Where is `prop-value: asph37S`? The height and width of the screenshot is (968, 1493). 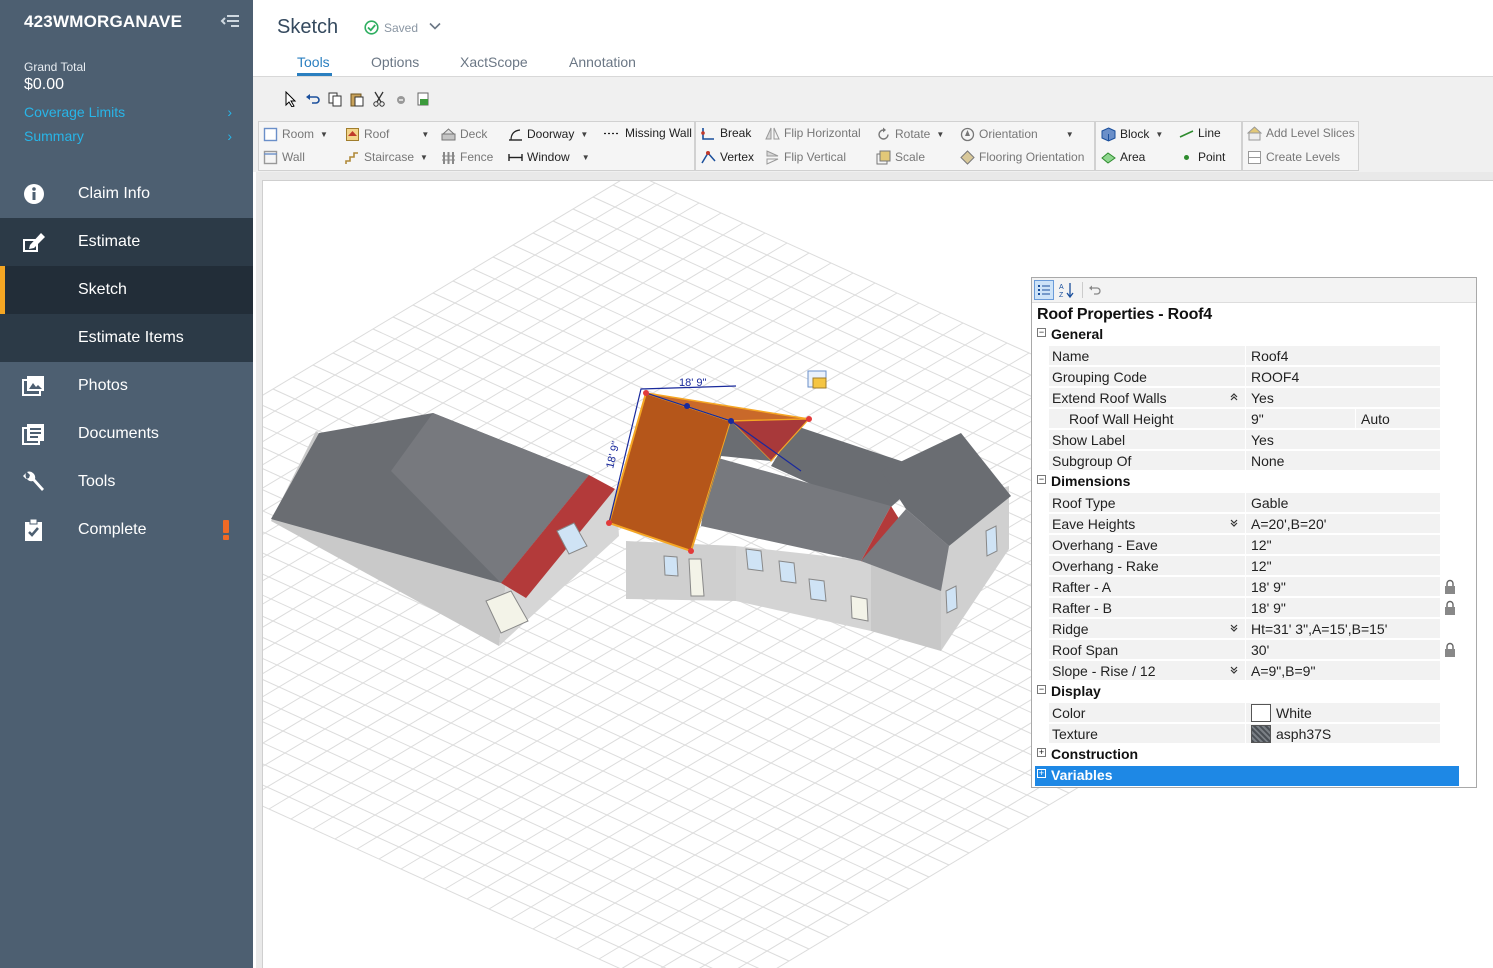 prop-value: asph37S is located at coordinates (1303, 734).